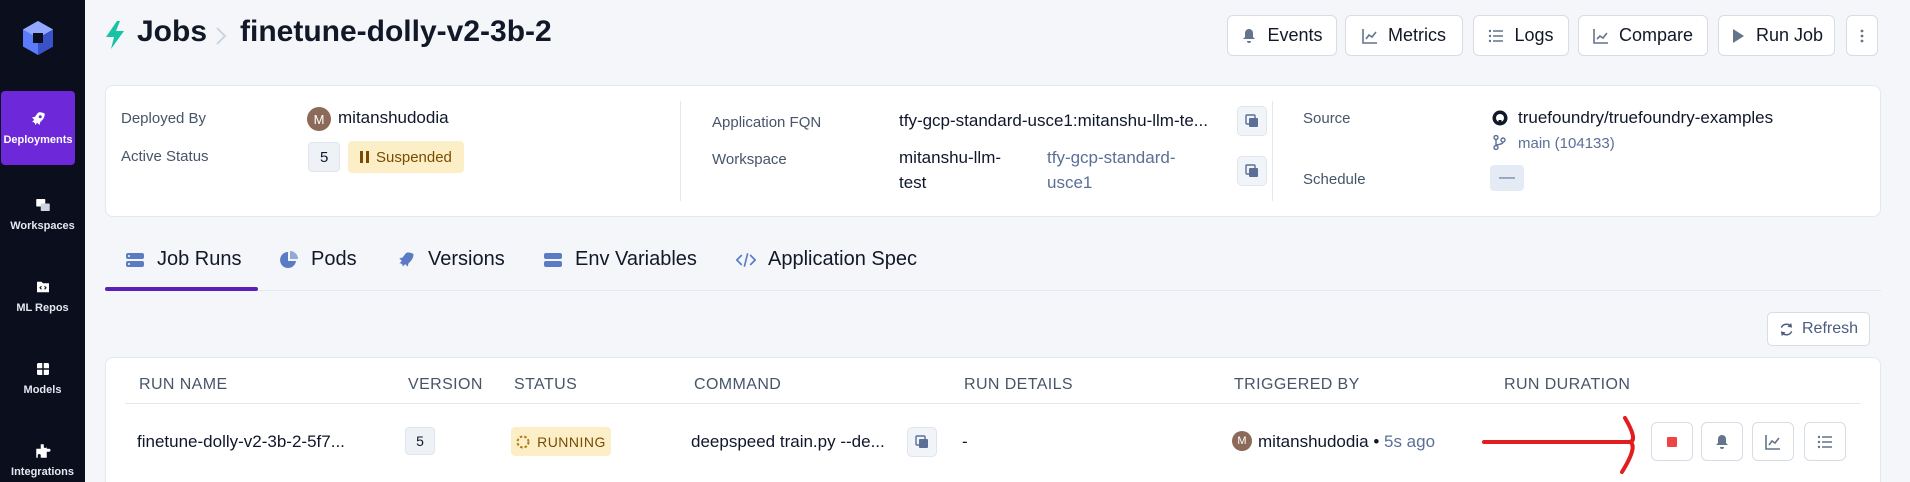  I want to click on tab-env-variables: Env Variables, so click(620, 259).